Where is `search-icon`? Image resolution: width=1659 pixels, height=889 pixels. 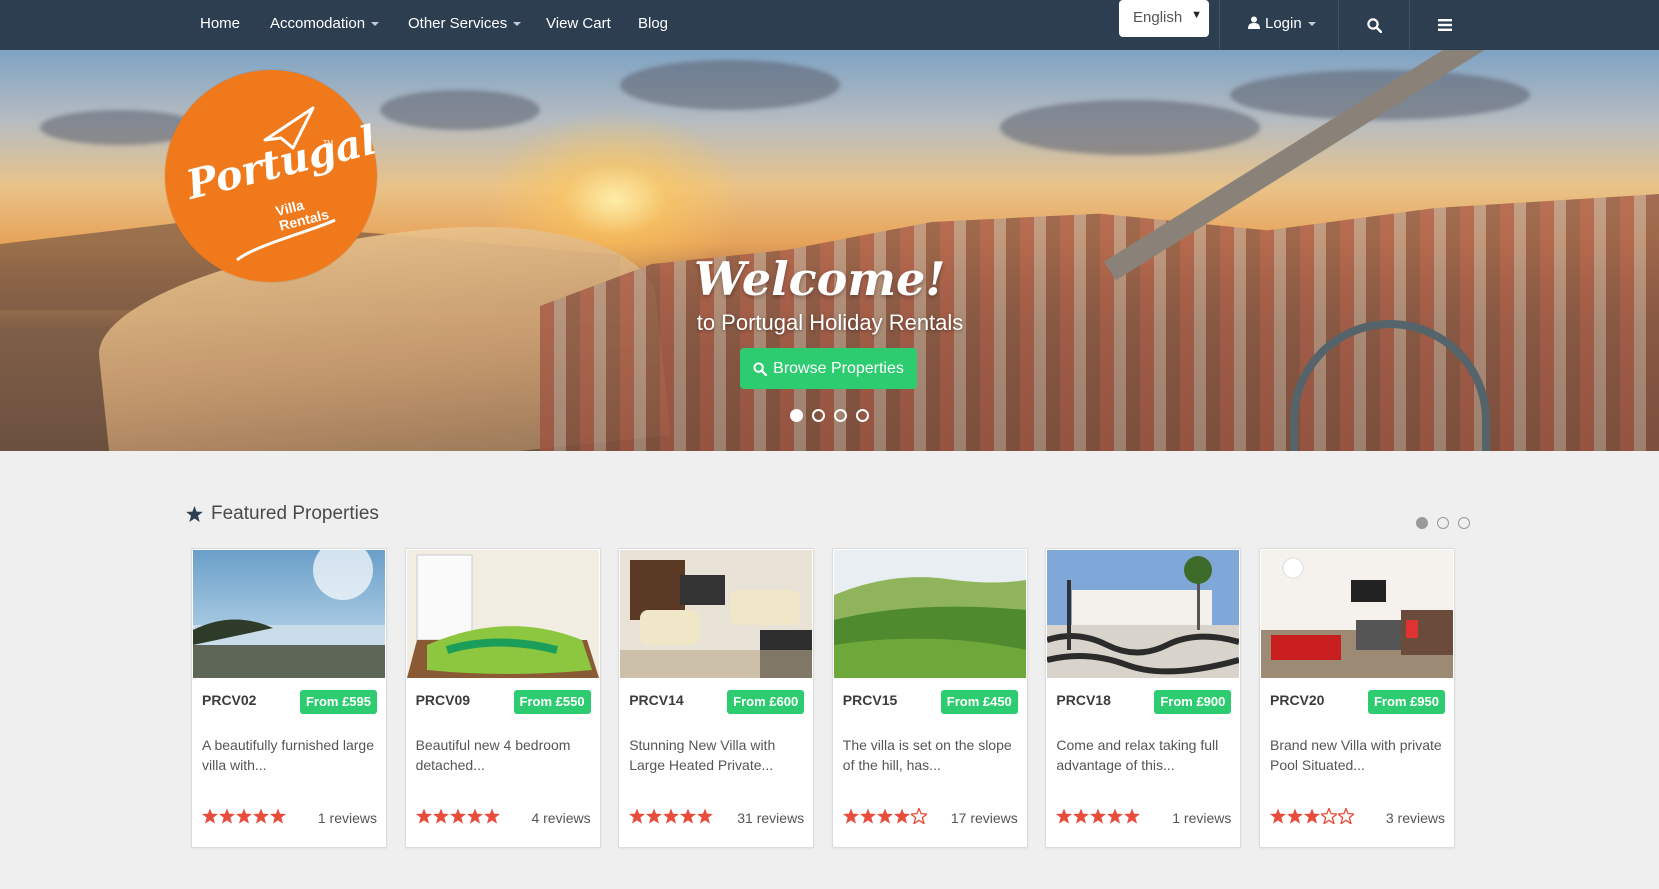 search-icon is located at coordinates (760, 368).